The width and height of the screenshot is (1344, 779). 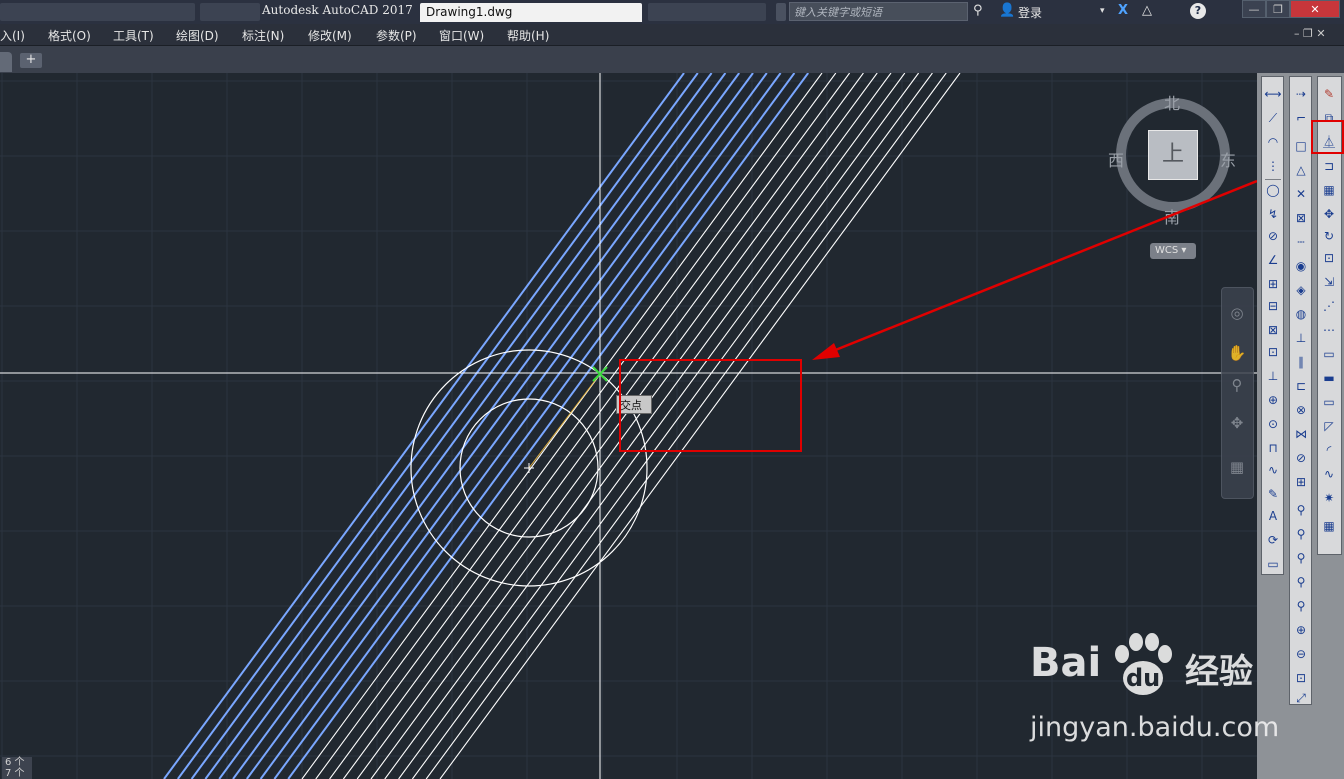 I want to click on menu-format: 格式(O), so click(x=69, y=35).